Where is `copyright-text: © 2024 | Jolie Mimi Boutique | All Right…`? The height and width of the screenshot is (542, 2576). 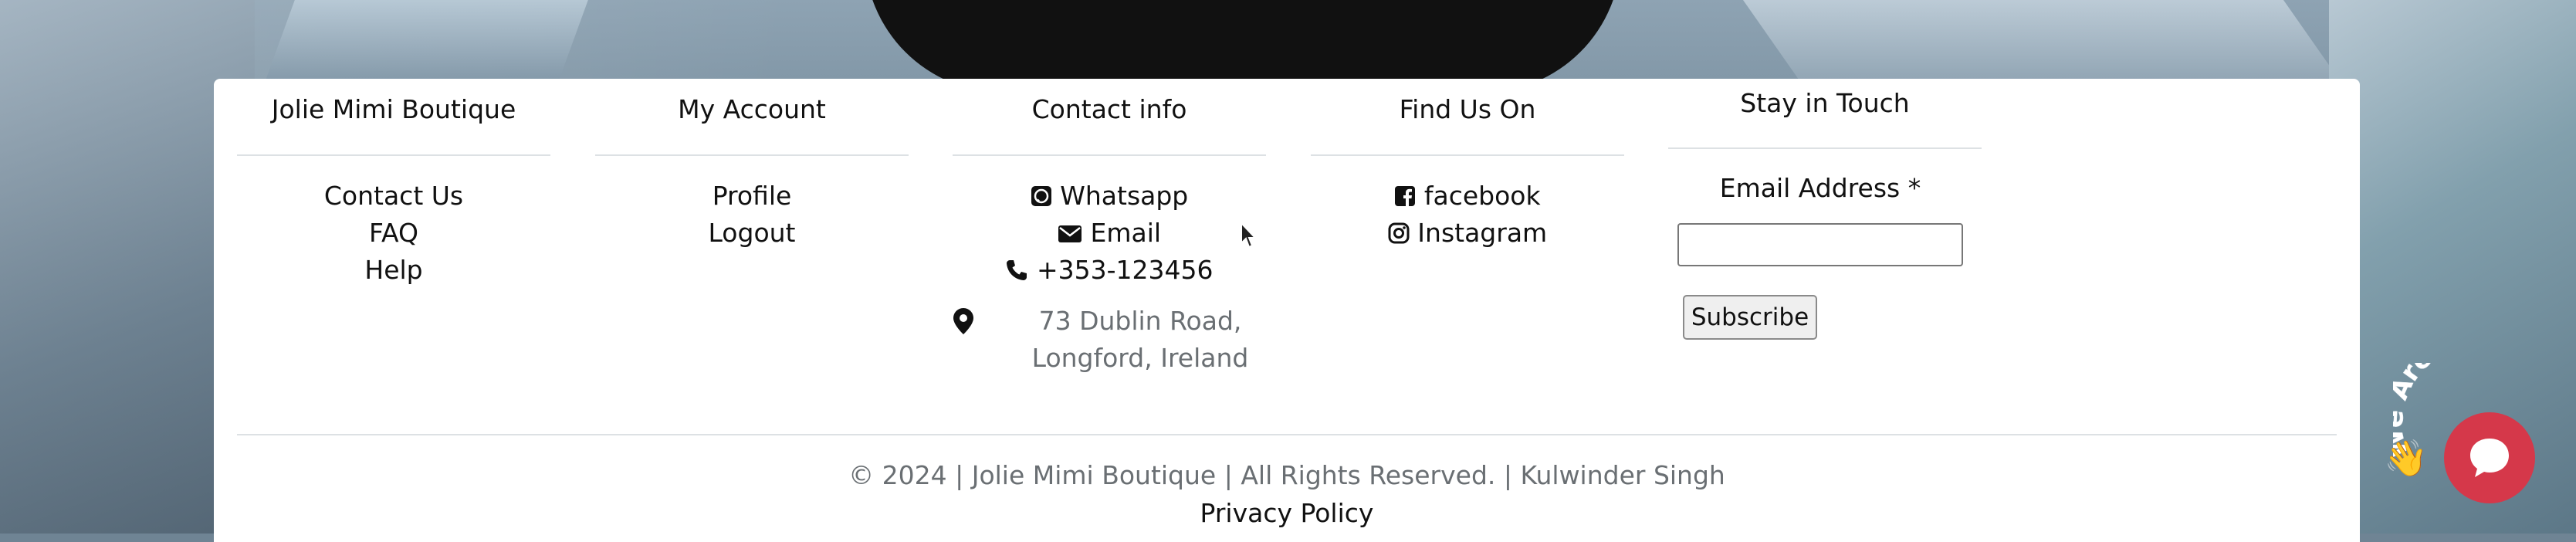 copyright-text: © 2024 | Jolie Mimi Boutique | All Right… is located at coordinates (1286, 475).